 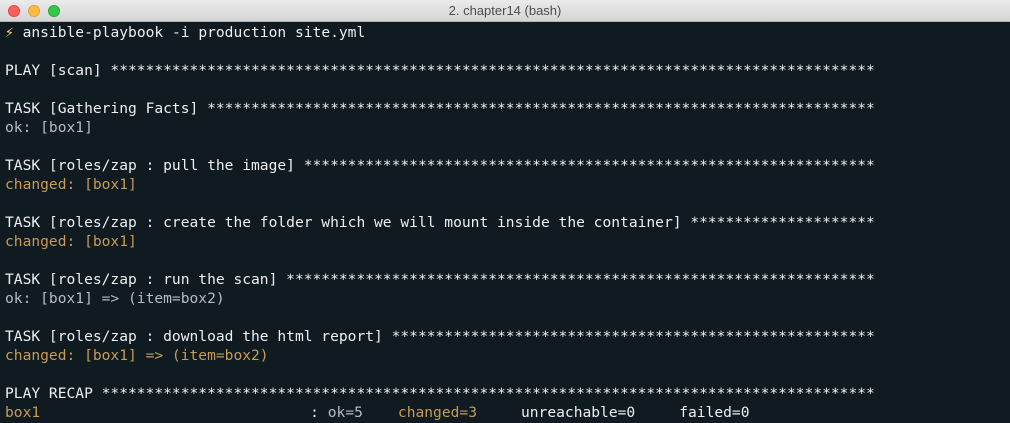 What do you see at coordinates (437, 412) in the screenshot?
I see `recap-changed: changed=3` at bounding box center [437, 412].